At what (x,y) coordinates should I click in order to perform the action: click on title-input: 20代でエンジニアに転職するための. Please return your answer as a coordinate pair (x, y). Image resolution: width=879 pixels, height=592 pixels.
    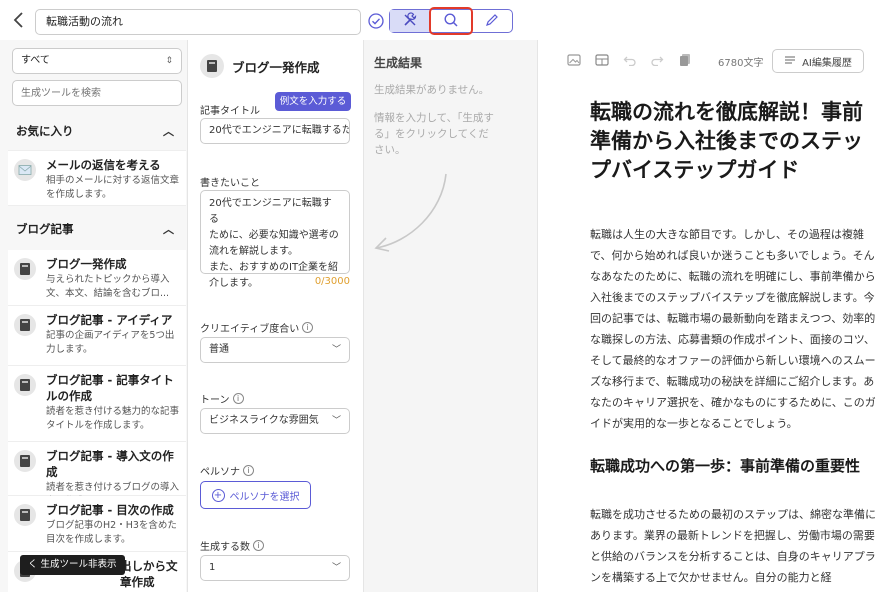
    Looking at the image, I should click on (275, 131).